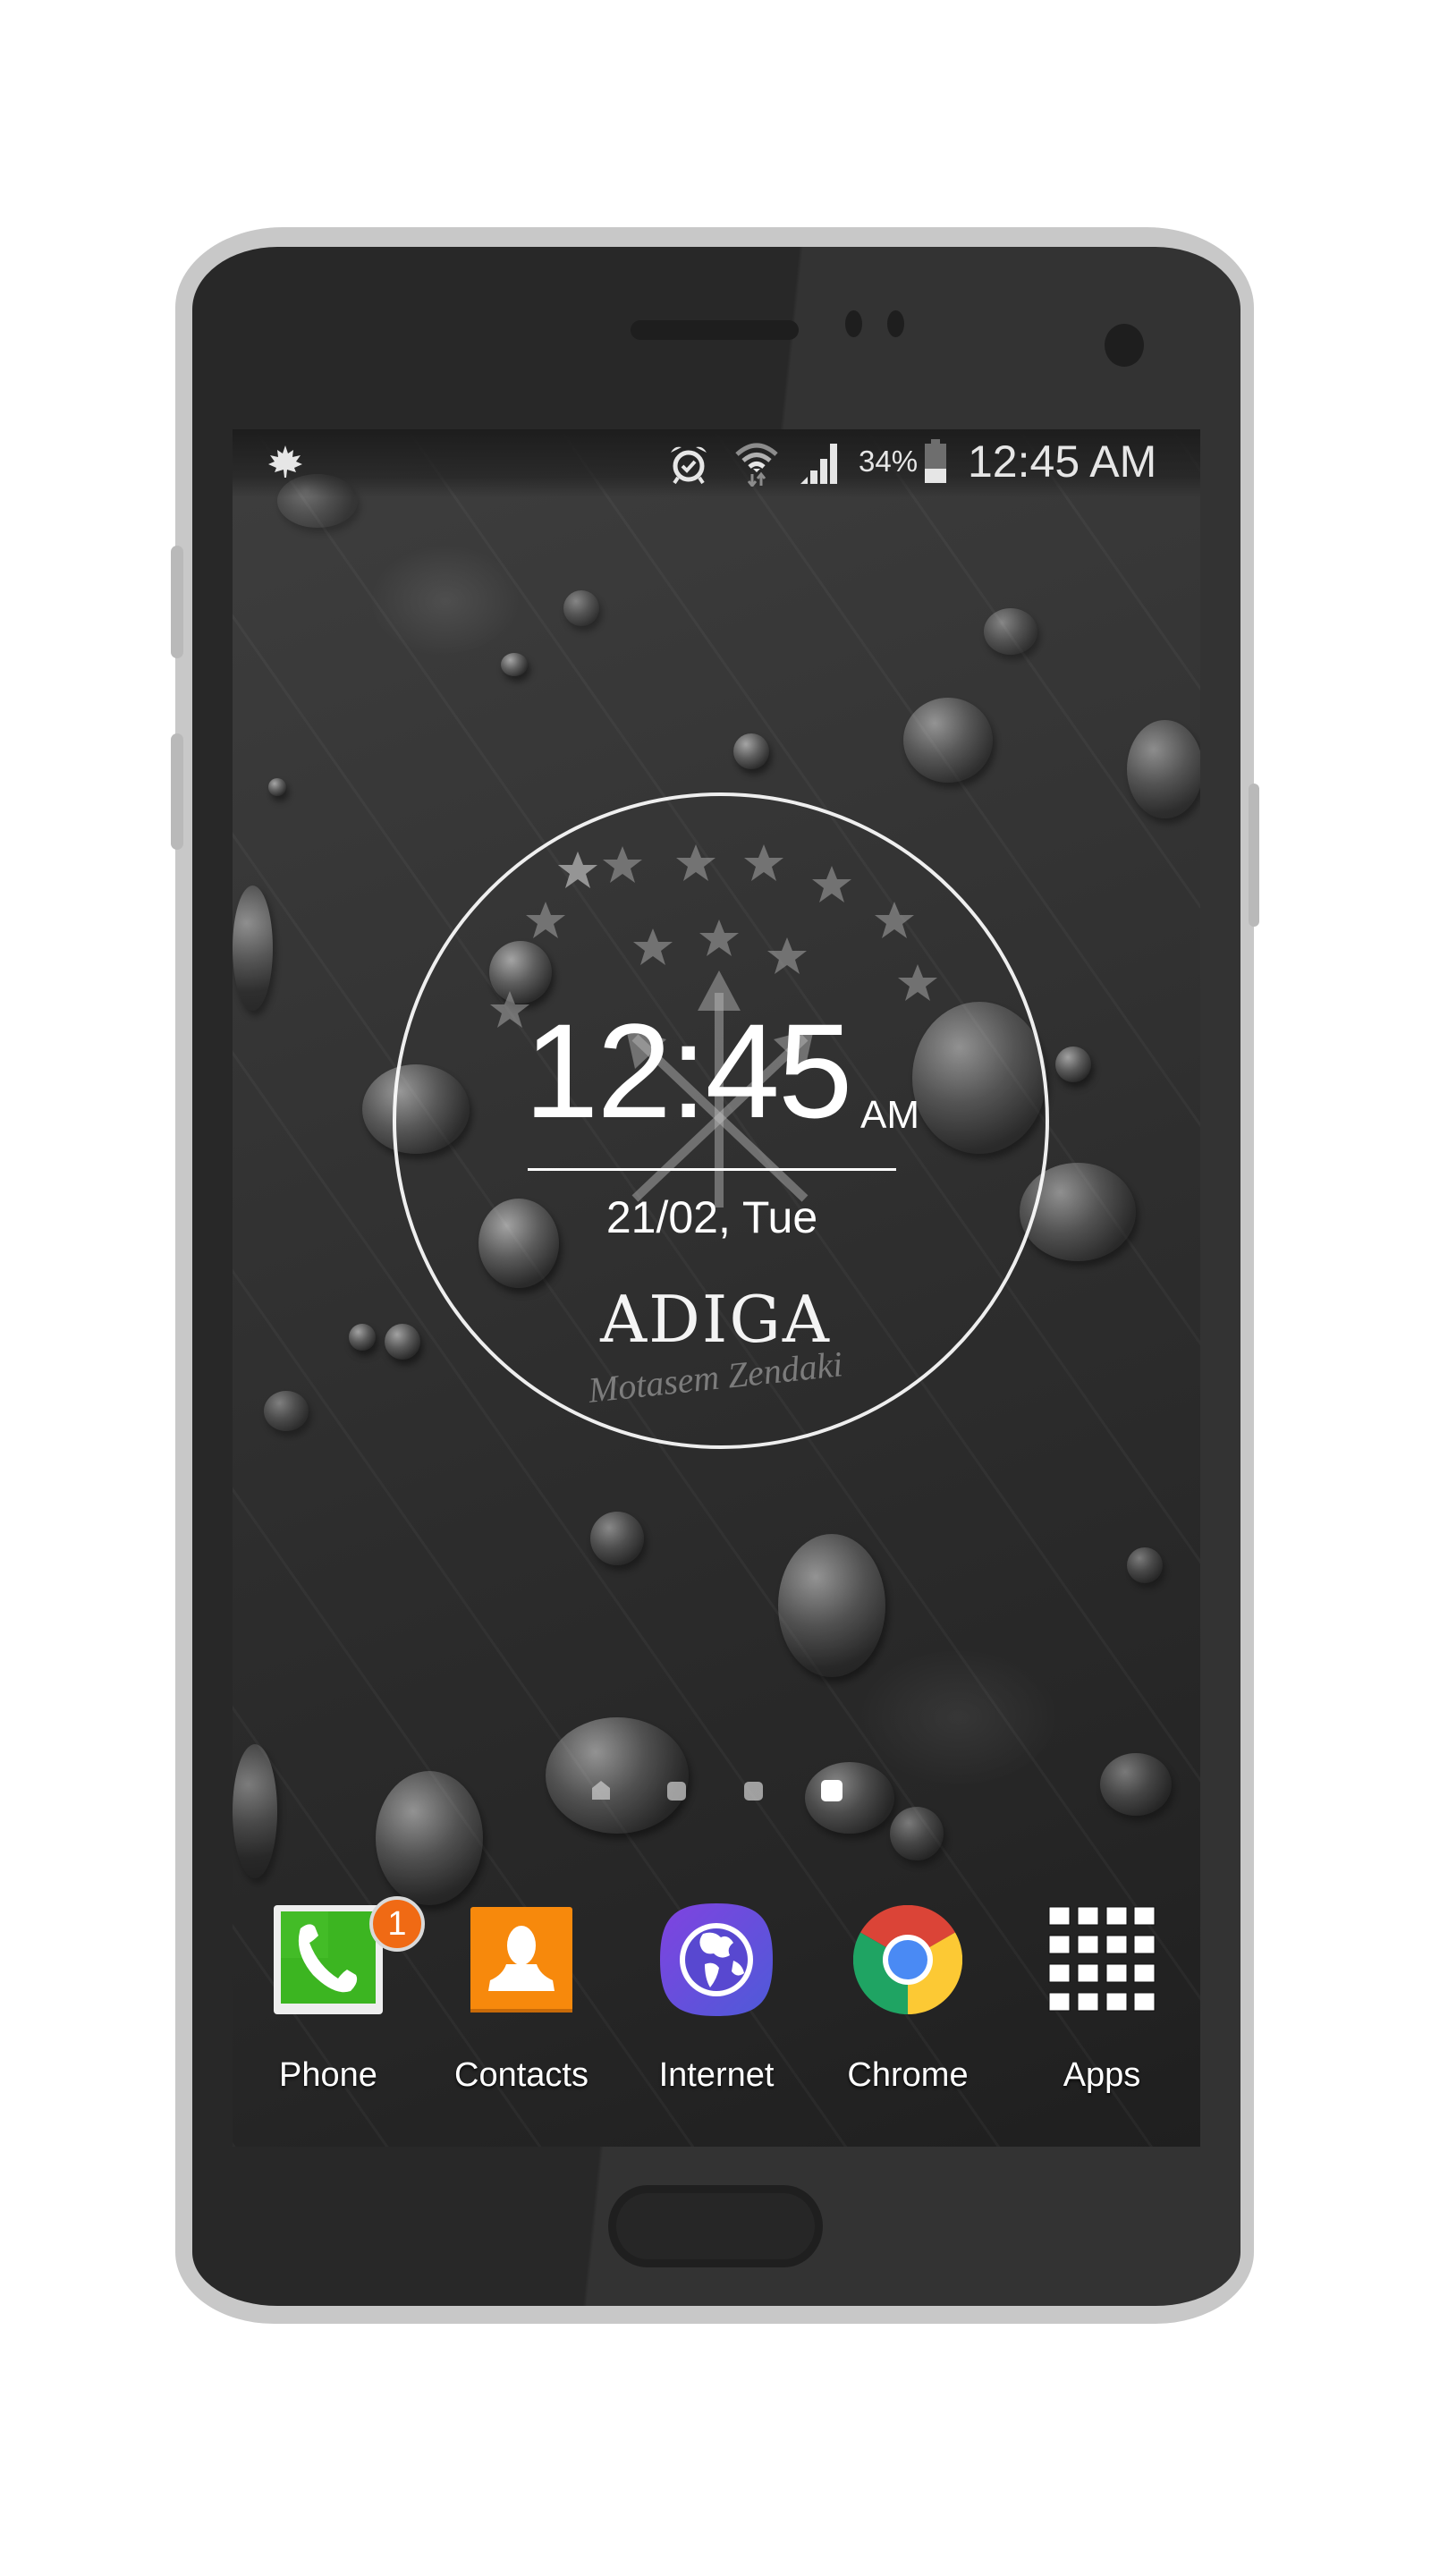  I want to click on app-contacts: Contacts, so click(522, 2003).